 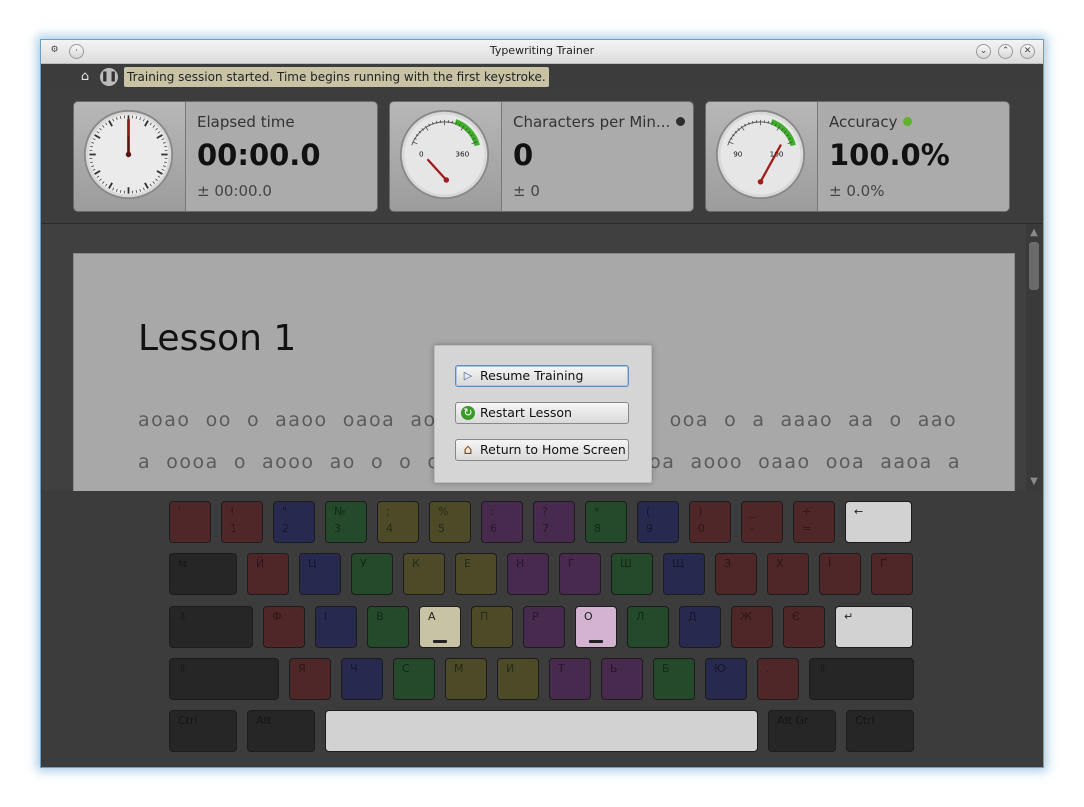 What do you see at coordinates (440, 627) in the screenshot?
I see `keyboard-key: А` at bounding box center [440, 627].